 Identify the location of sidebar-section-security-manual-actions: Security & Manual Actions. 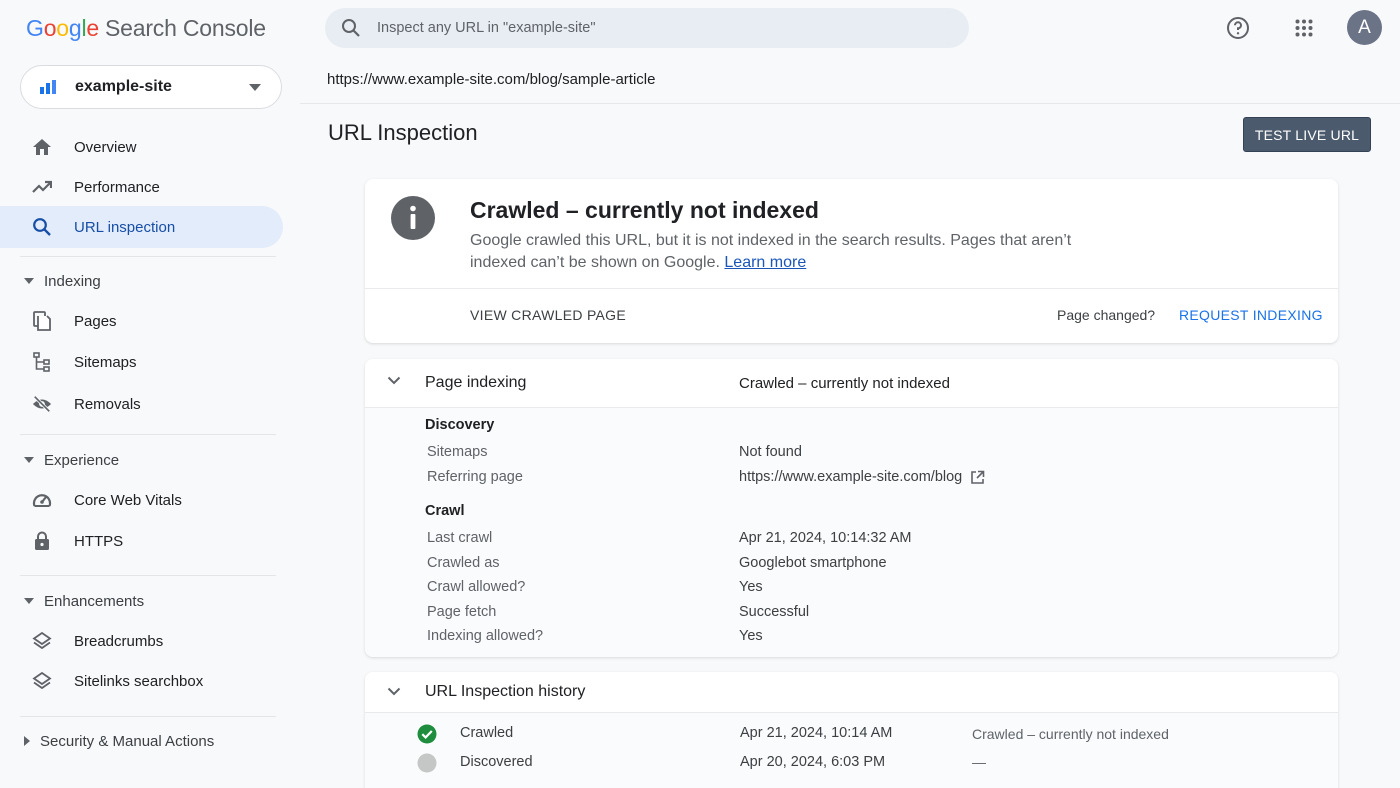
(141, 741).